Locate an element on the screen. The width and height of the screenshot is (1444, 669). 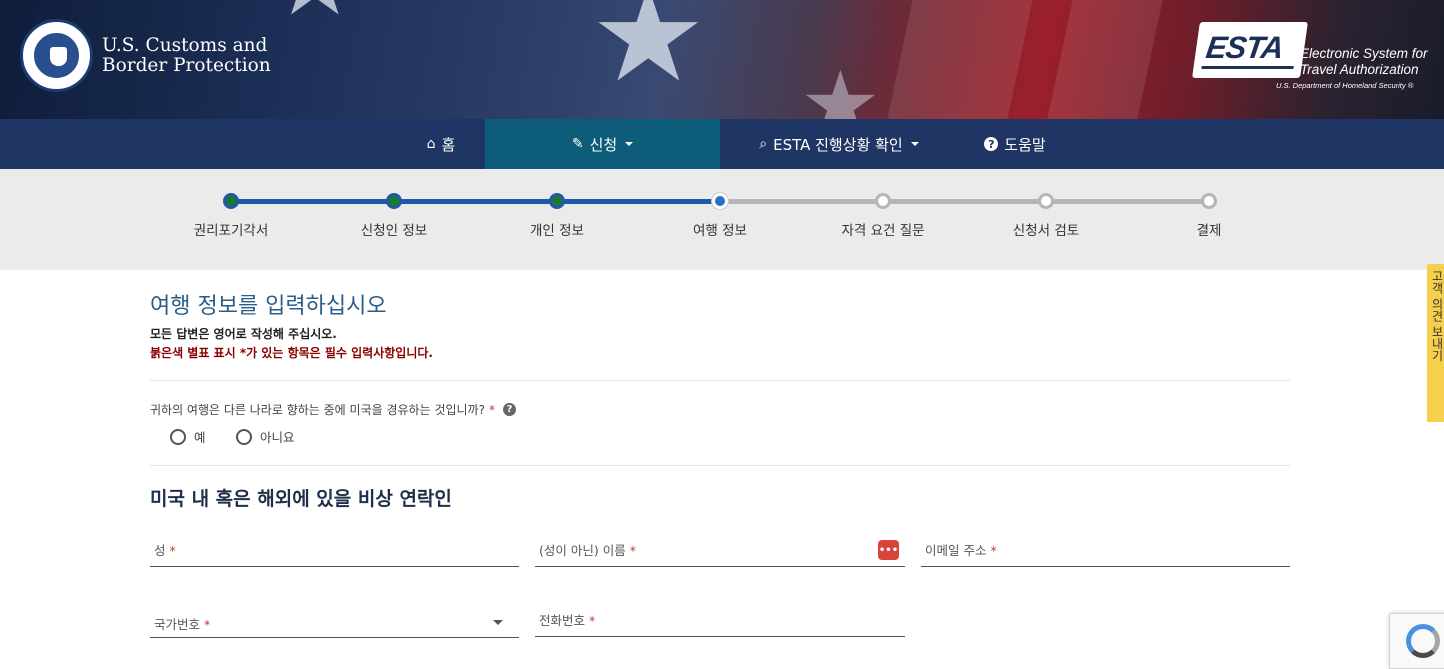
english-note: 모든 답변은 영어로 작성해 주십시오. is located at coordinates (243, 334).